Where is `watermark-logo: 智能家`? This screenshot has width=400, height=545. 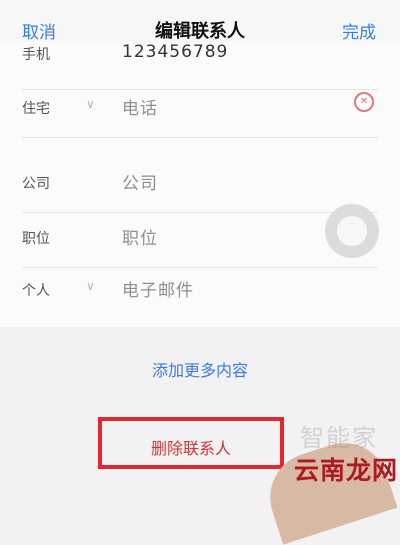 watermark-logo: 智能家 is located at coordinates (339, 438).